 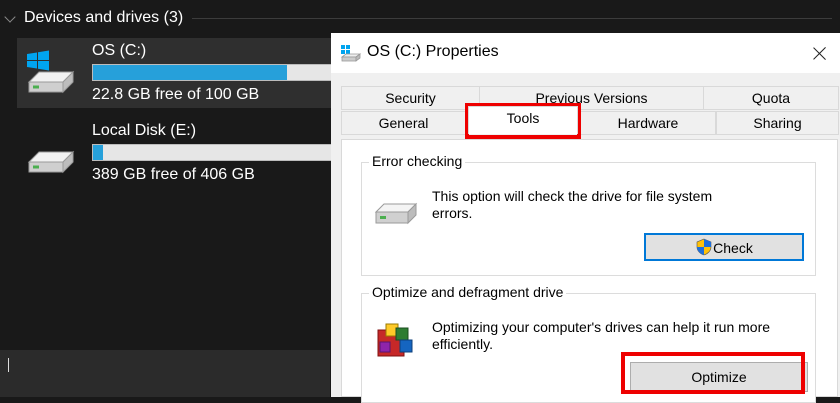 I want to click on uac-shield-icon, so click(x=704, y=247).